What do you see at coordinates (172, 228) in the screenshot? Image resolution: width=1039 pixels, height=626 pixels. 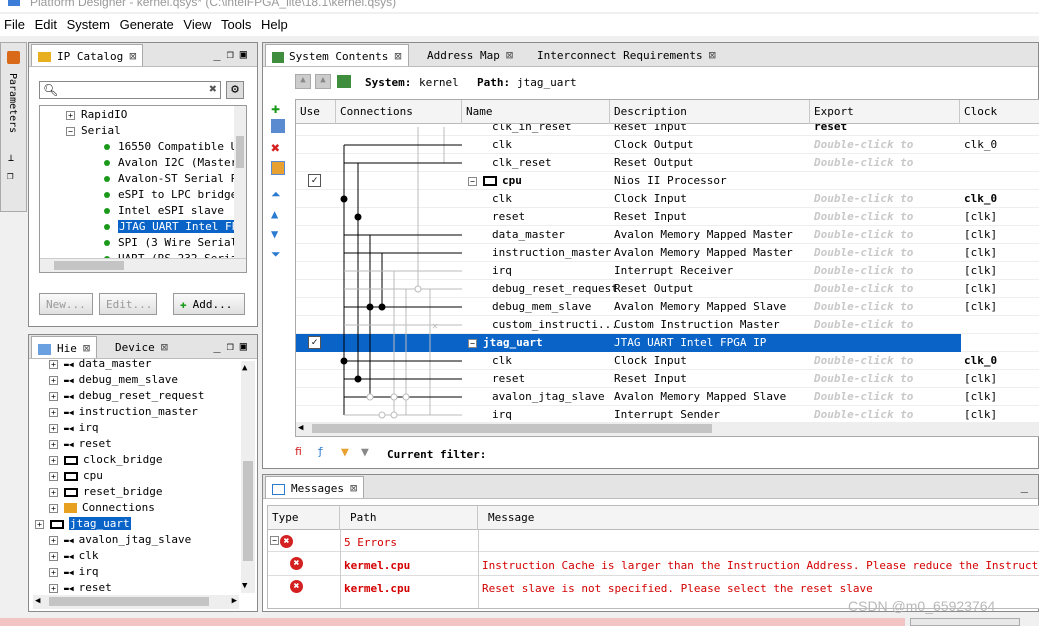 I see `ip-item-selected: JTAG UART Intel FP` at bounding box center [172, 228].